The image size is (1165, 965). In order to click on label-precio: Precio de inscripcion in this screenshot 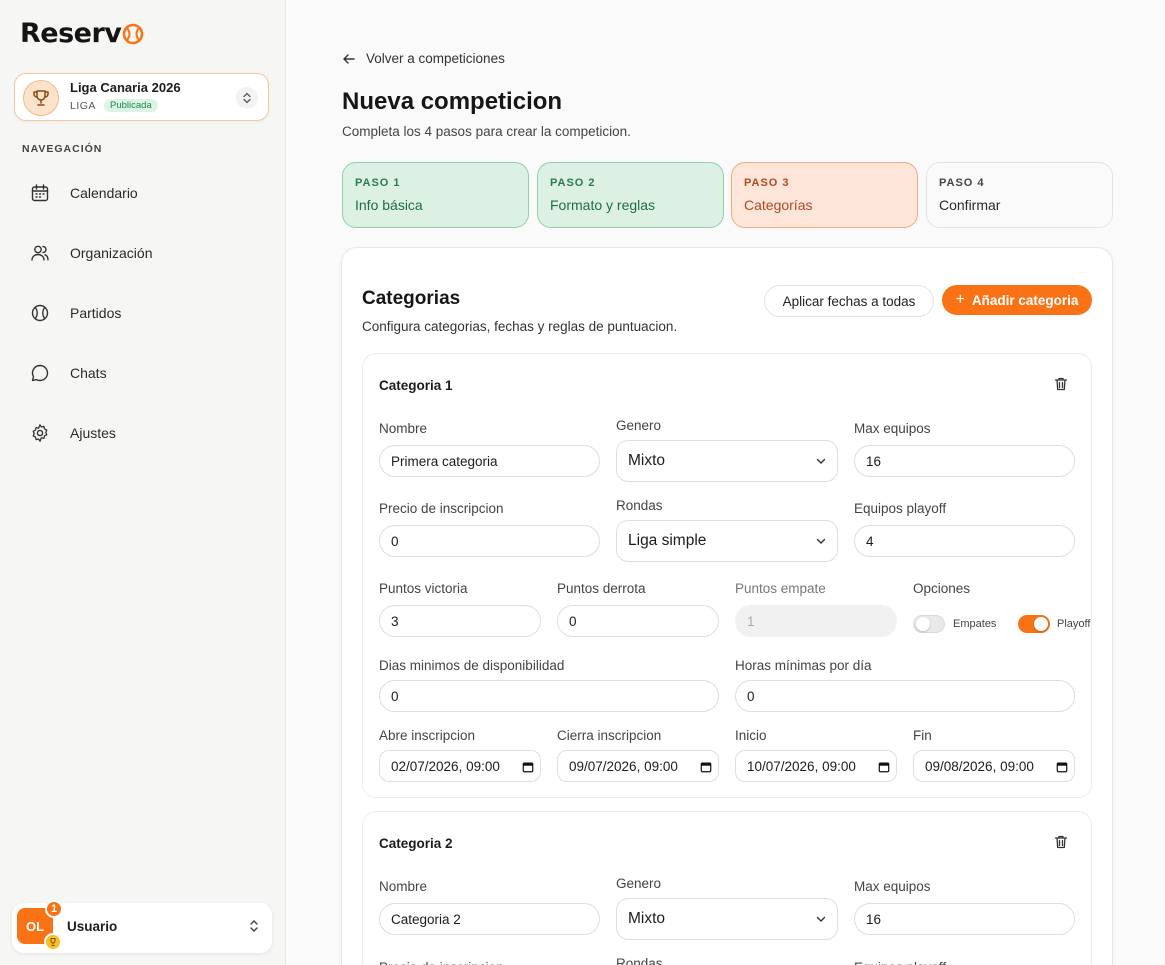, I will do `click(441, 962)`.